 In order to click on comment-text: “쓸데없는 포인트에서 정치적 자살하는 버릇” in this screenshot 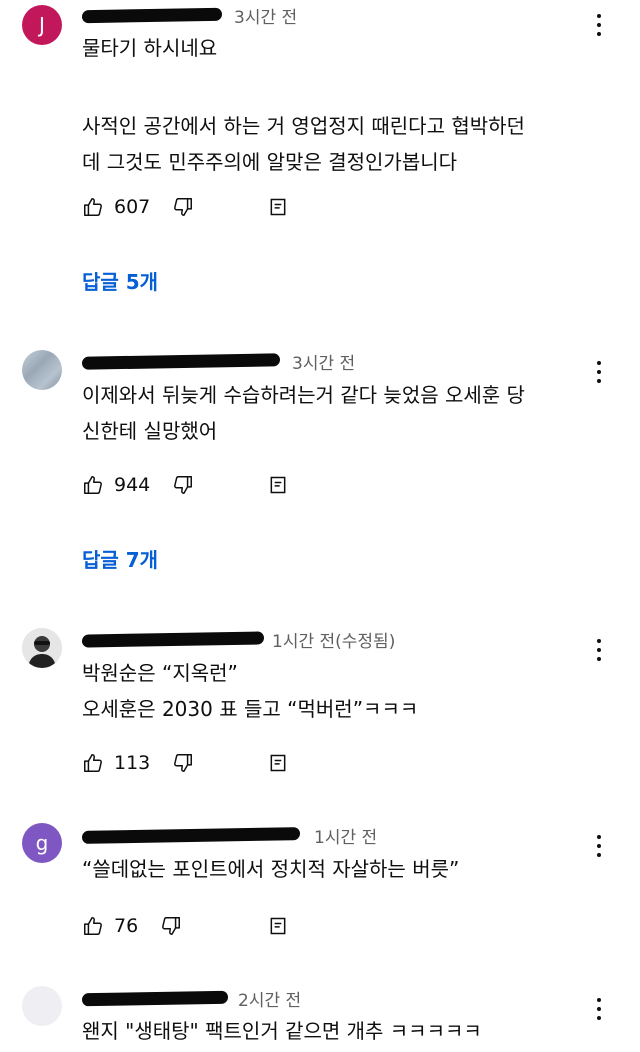, I will do `click(342, 869)`.